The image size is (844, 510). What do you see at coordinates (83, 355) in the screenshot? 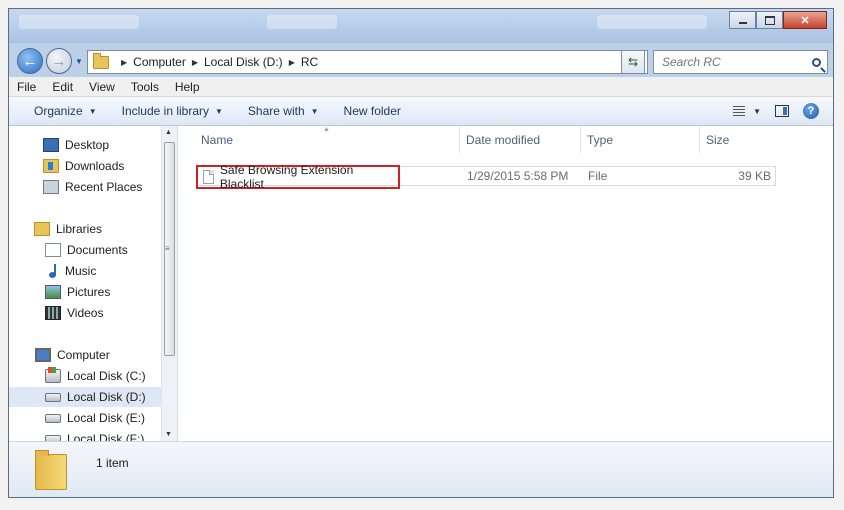
I see `nav-label: Computer` at bounding box center [83, 355].